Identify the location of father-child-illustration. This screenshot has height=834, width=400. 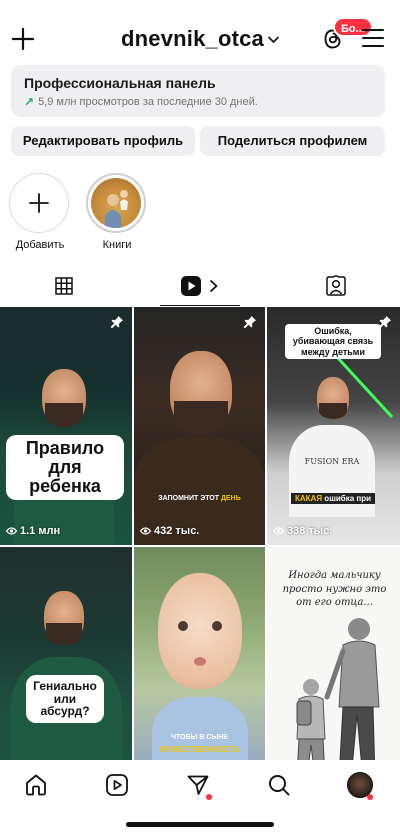
(116, 209).